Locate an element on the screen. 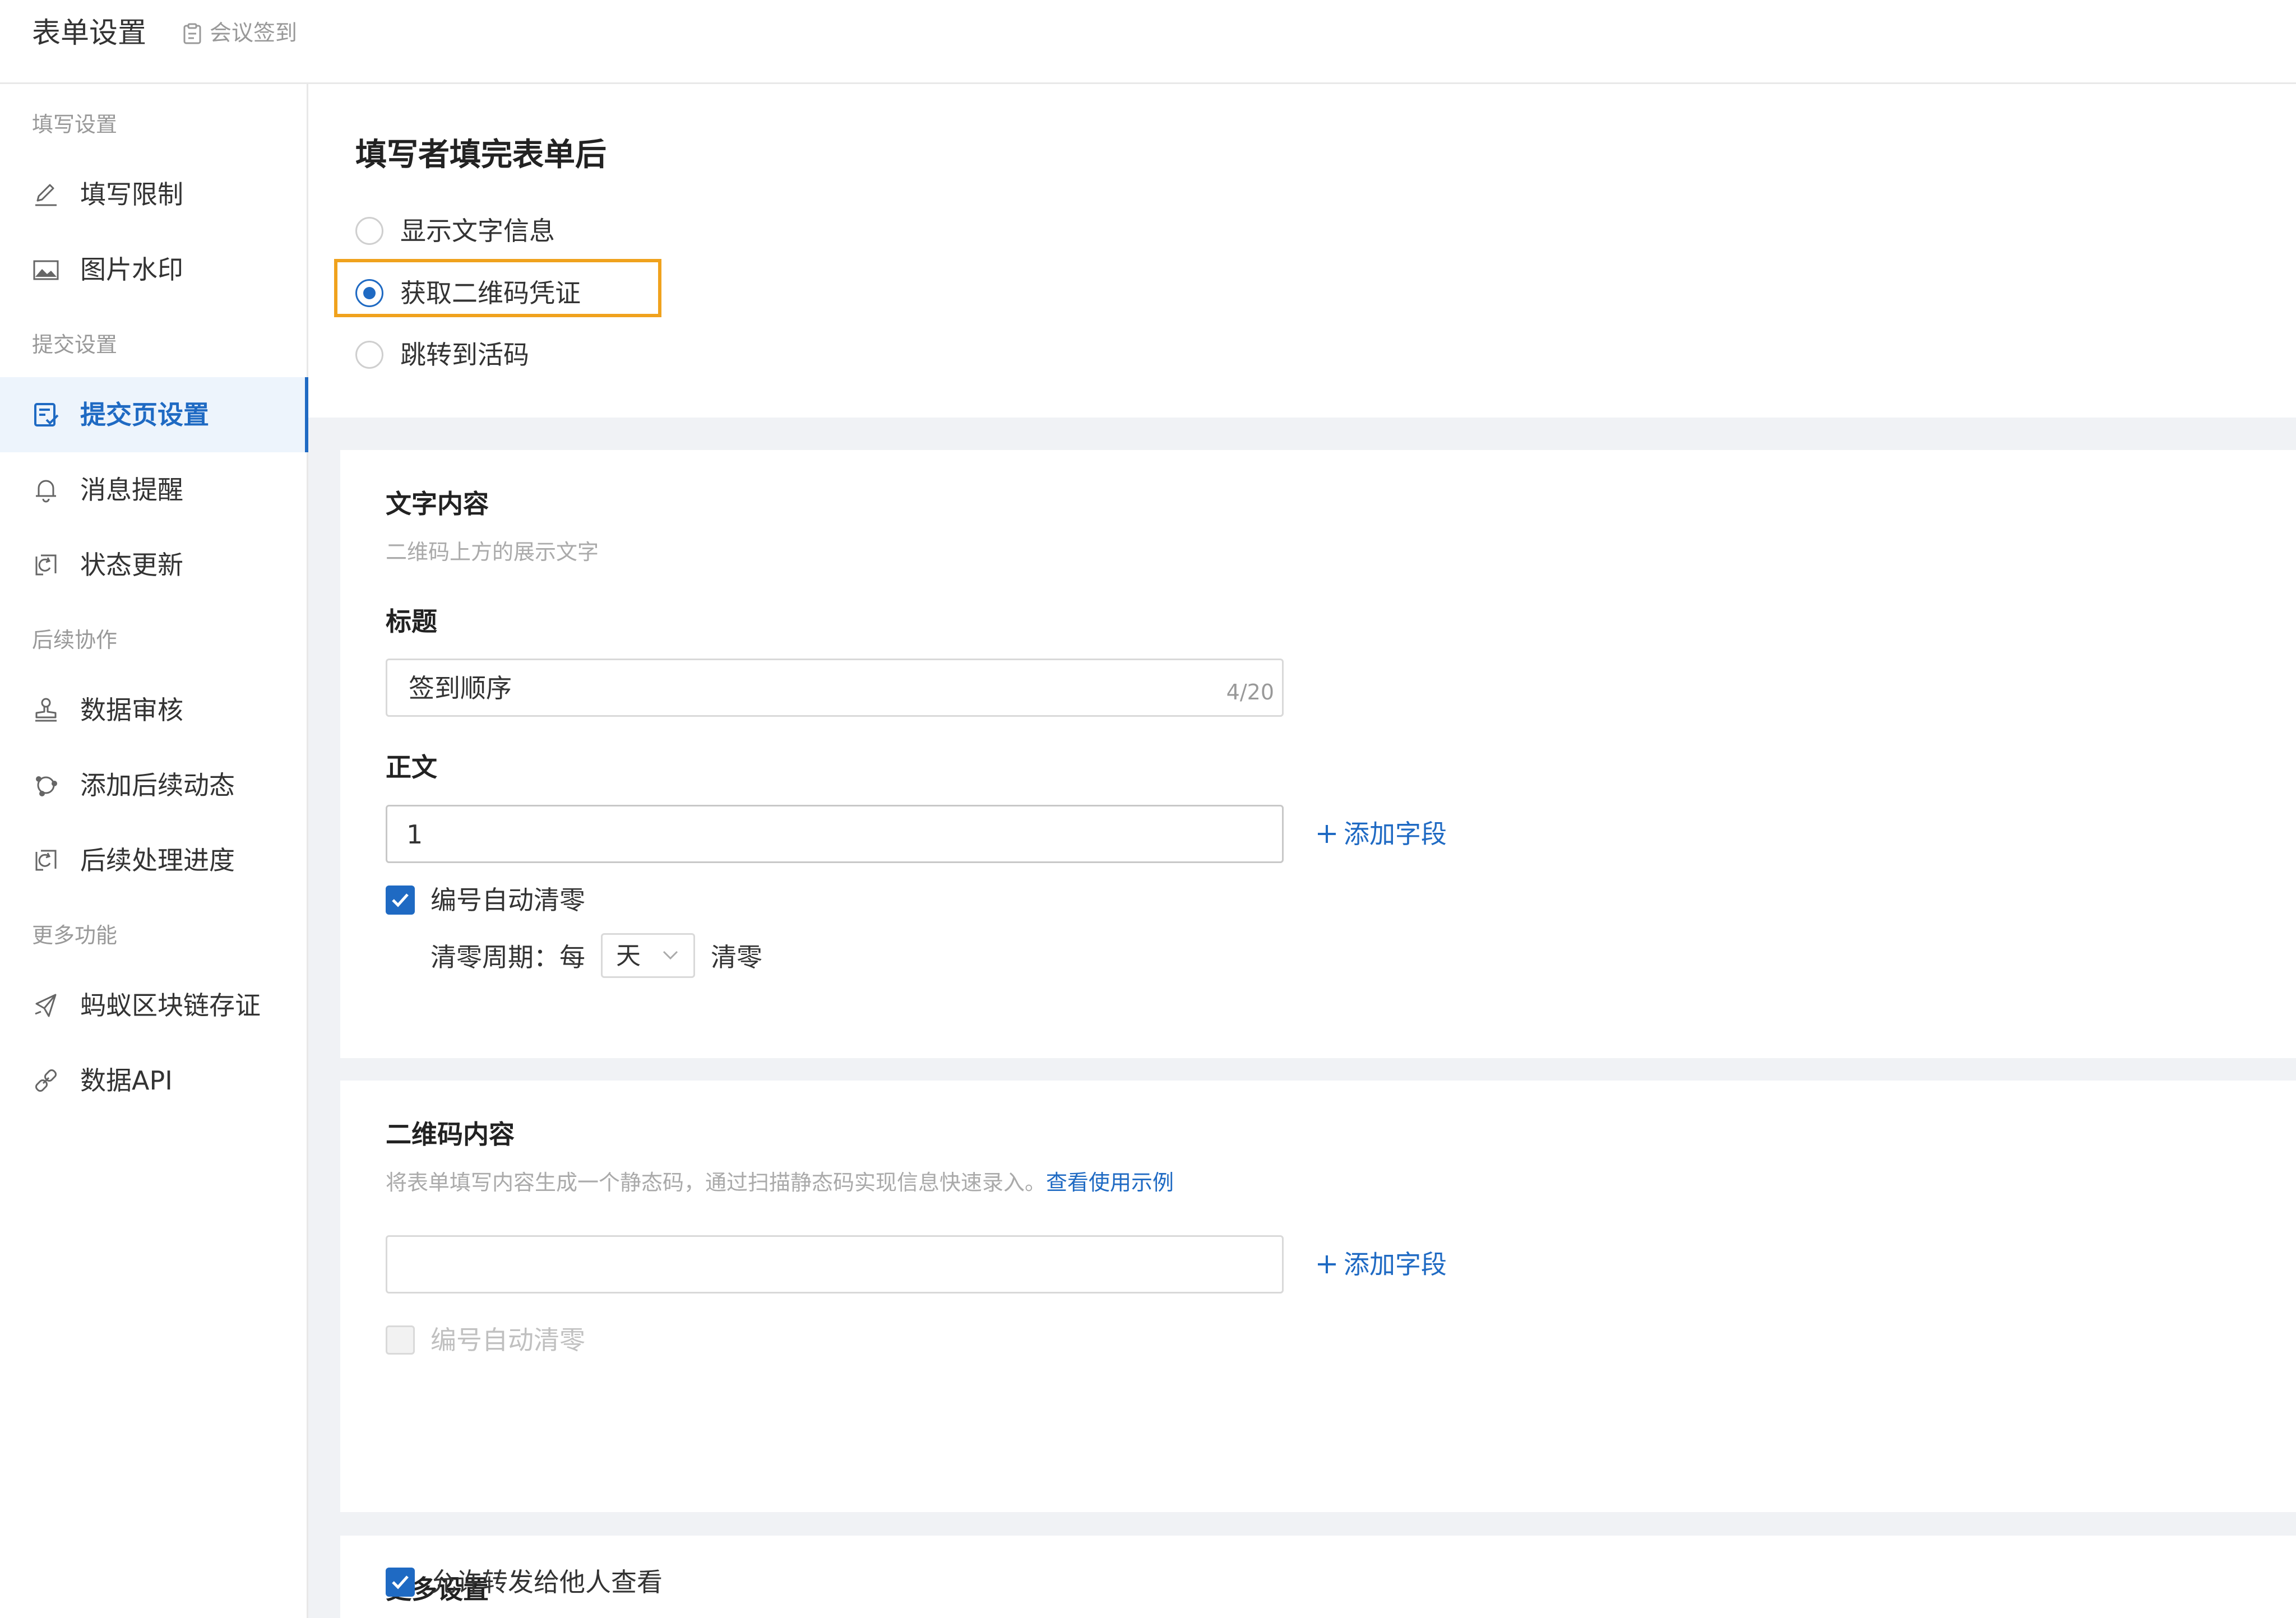 The width and height of the screenshot is (2296, 1618). sidebar-group-submit: 提交设置 is located at coordinates (75, 344).